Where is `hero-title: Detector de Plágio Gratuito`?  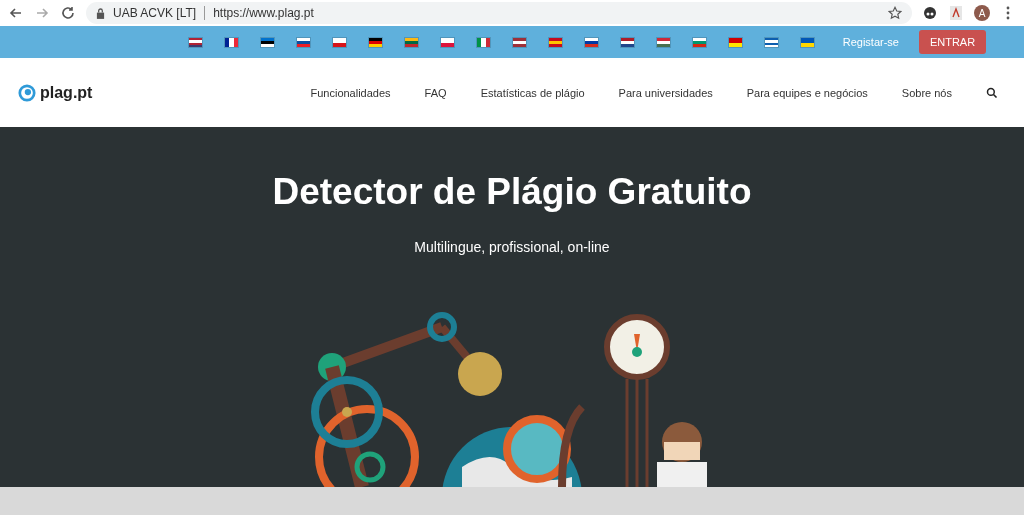
hero-title: Detector de Plágio Gratuito is located at coordinates (512, 192).